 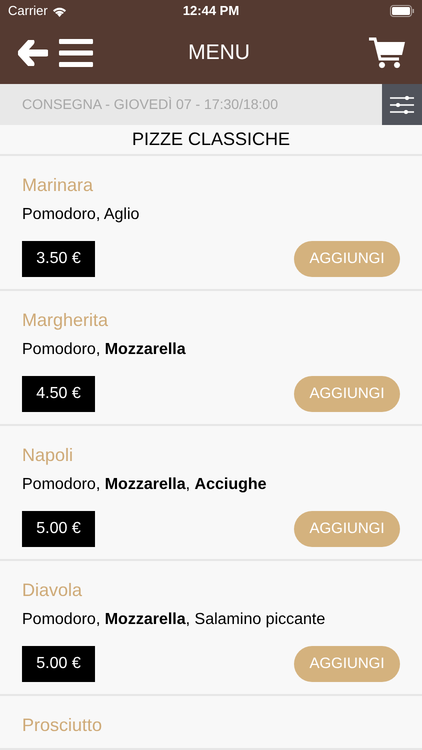 What do you see at coordinates (104, 350) in the screenshot?
I see `ingredients-text: Pomodoro, Mozzarella` at bounding box center [104, 350].